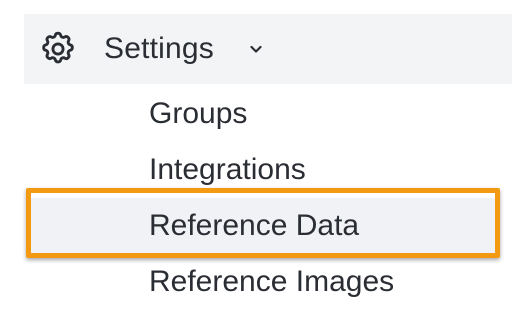 The height and width of the screenshot is (330, 532). Describe the element at coordinates (227, 169) in the screenshot. I see `submenu-item-label: Integrations` at that location.